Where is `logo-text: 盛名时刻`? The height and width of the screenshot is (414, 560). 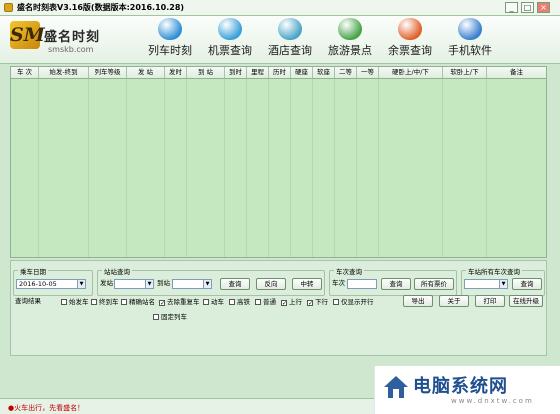 logo-text: 盛名时刻 is located at coordinates (72, 37).